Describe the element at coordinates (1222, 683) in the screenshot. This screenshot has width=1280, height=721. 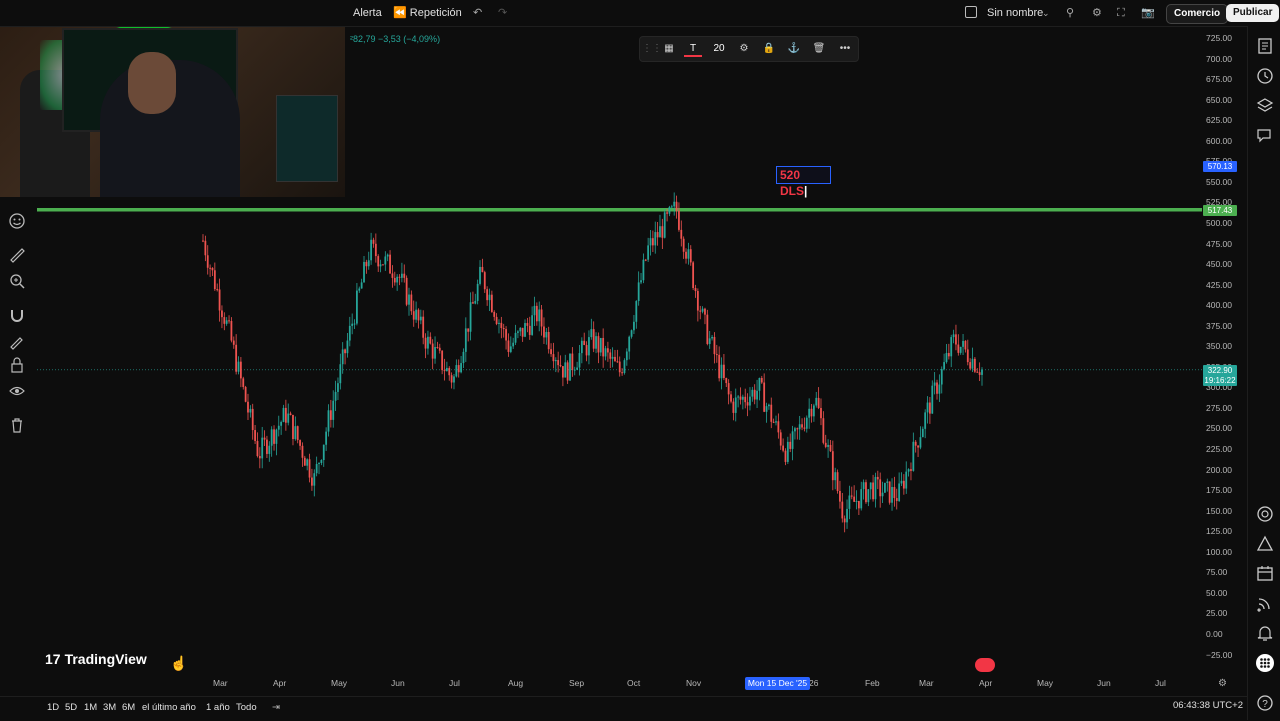
I see `axis-settings-icon: ⚙` at that location.